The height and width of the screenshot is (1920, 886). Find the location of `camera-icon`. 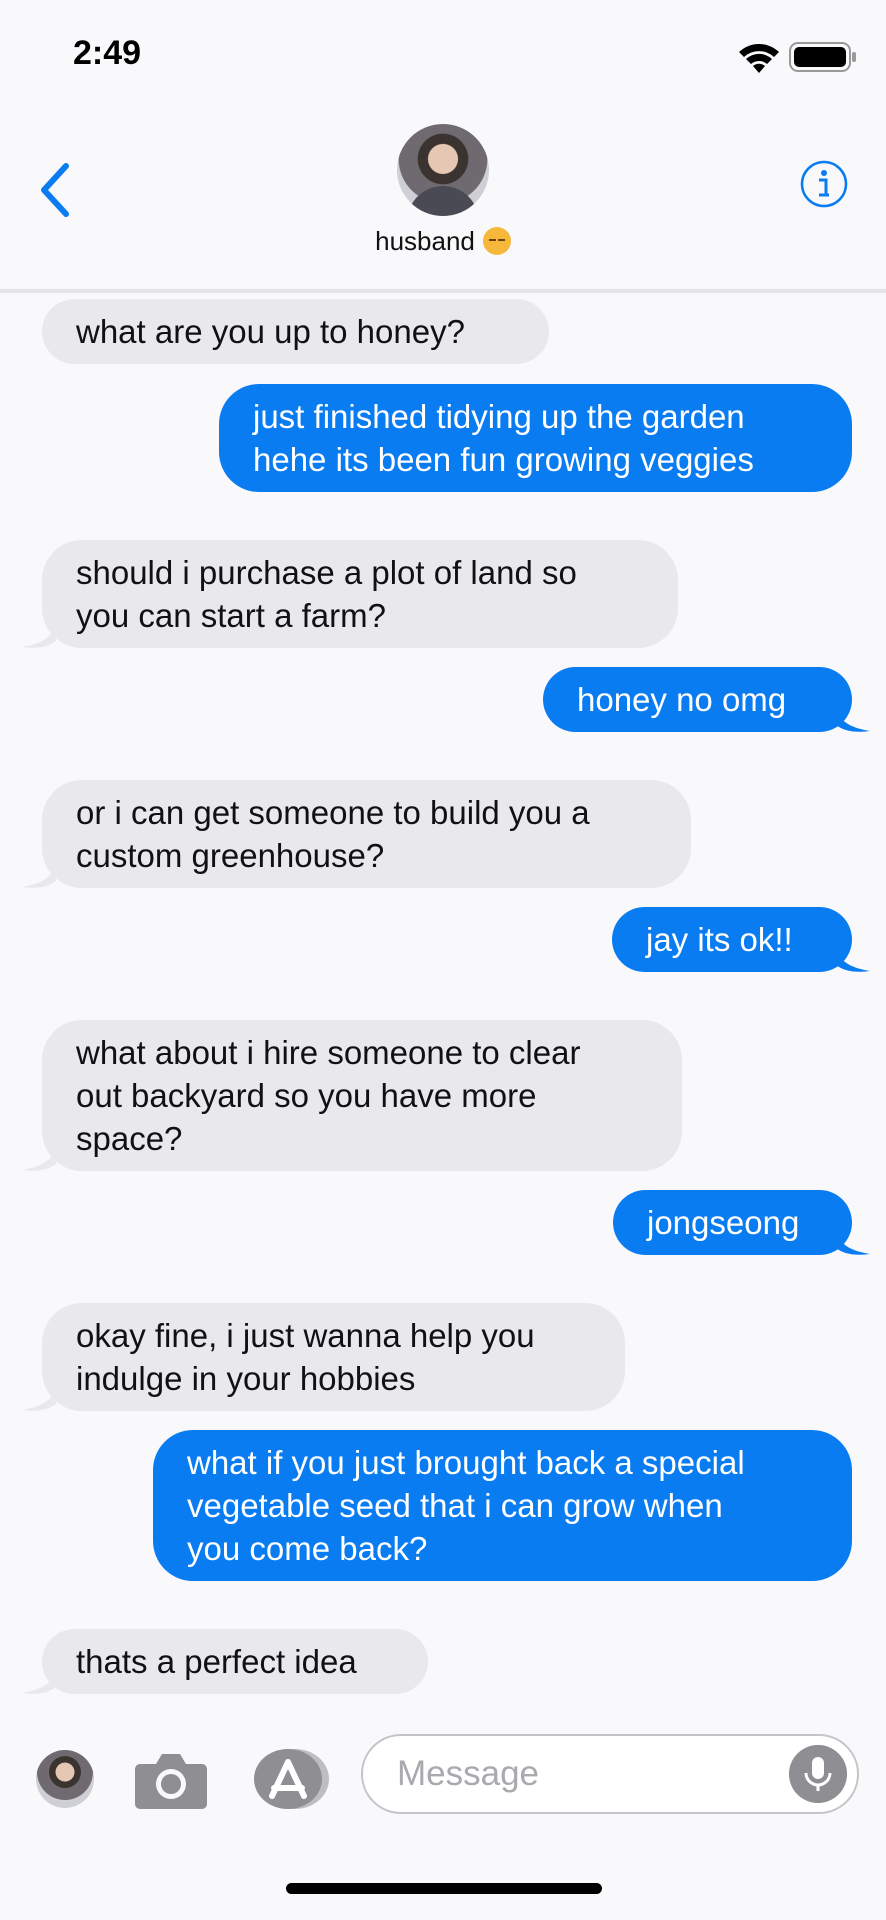

camera-icon is located at coordinates (171, 1779).